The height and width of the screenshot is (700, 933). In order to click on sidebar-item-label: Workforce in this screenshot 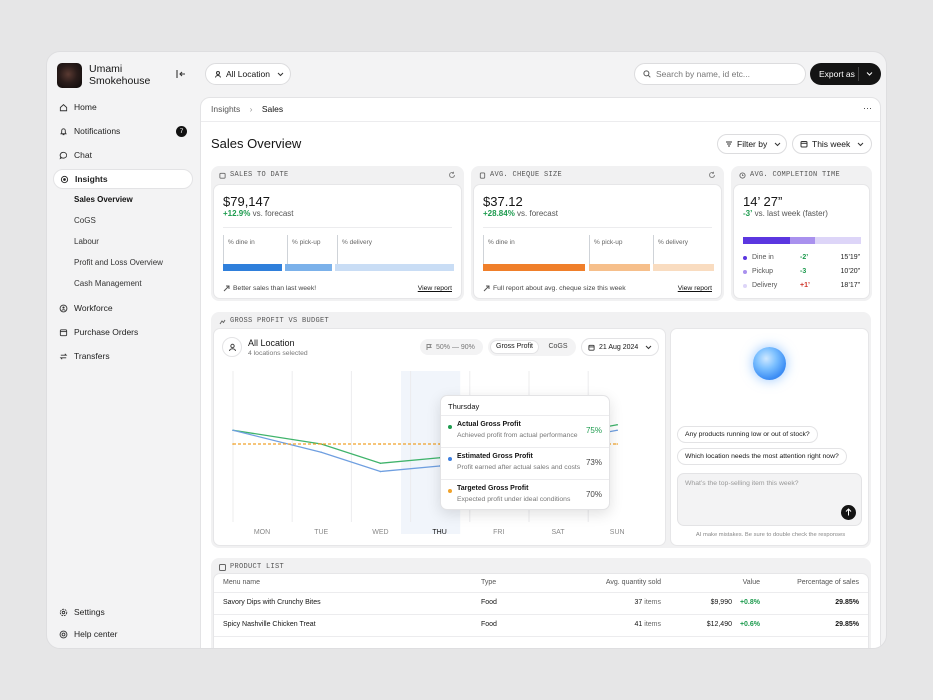, I will do `click(93, 308)`.